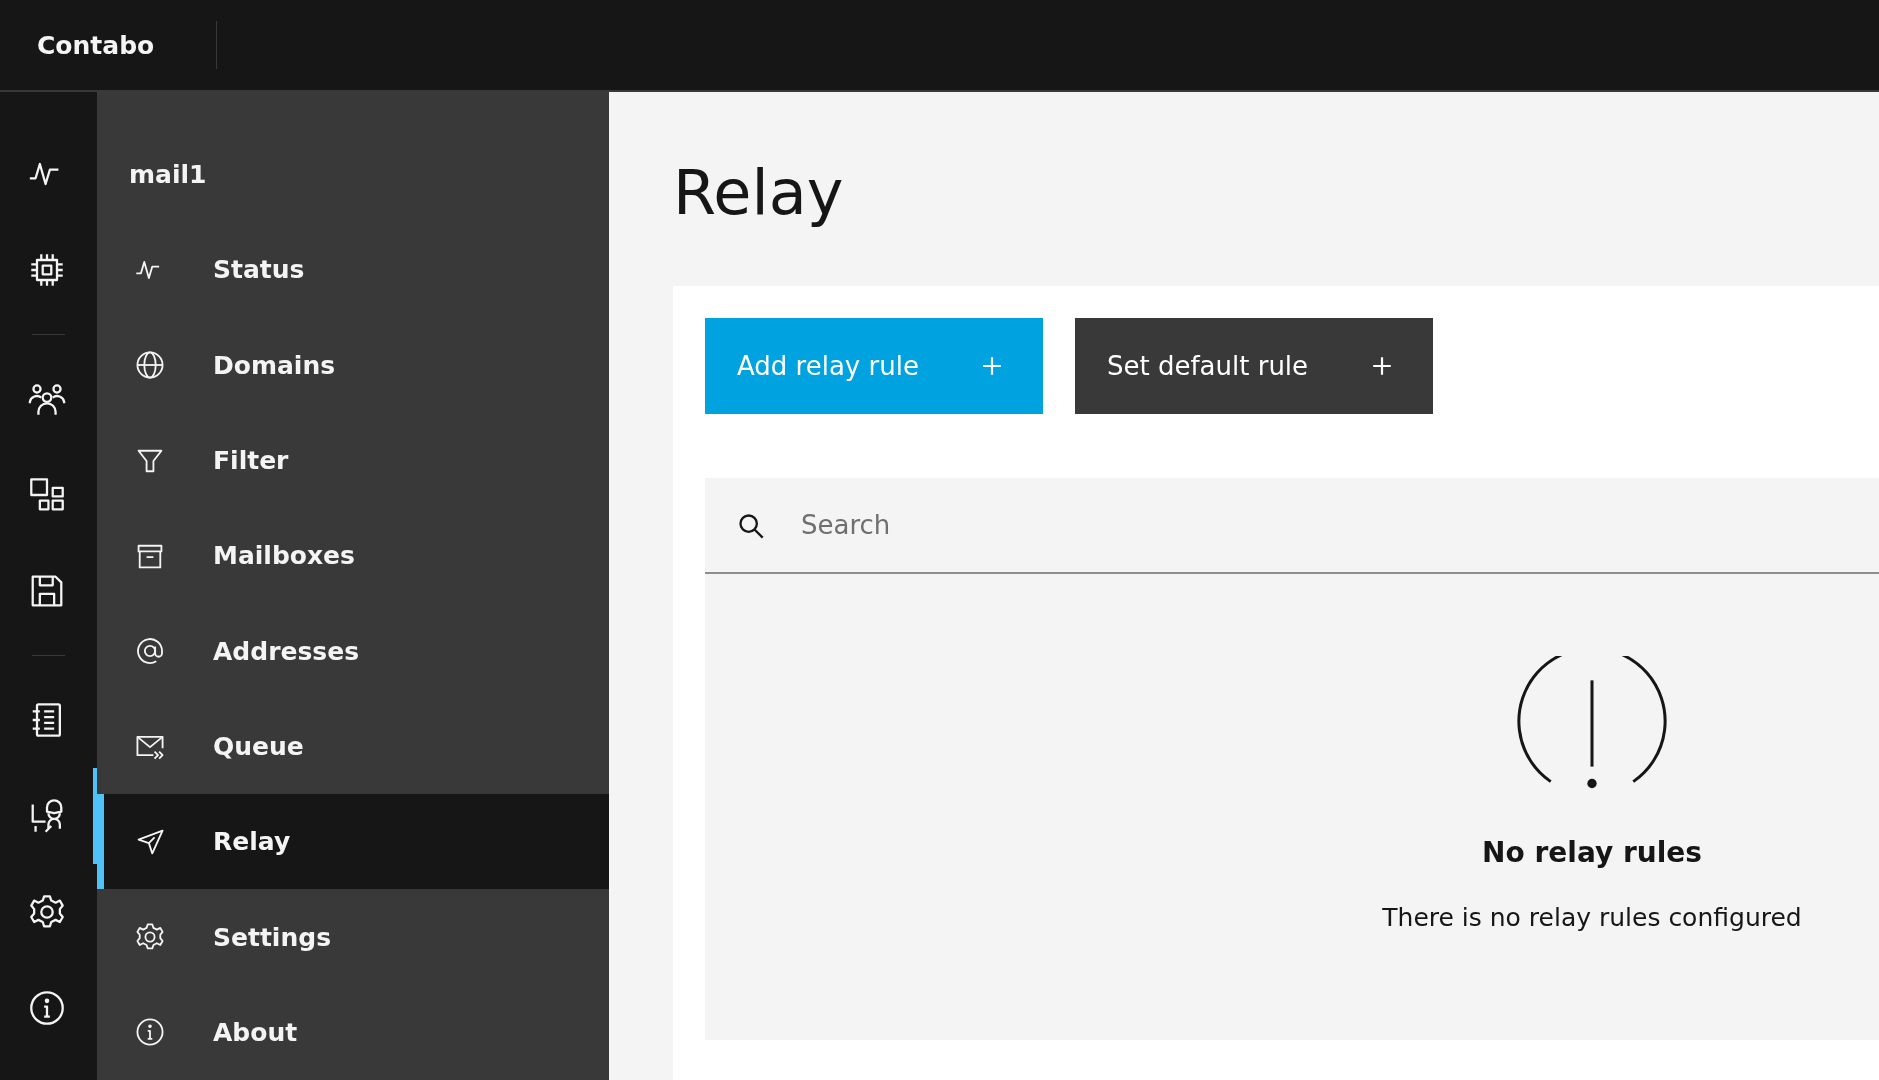 The image size is (1879, 1080). Describe the element at coordinates (353, 365) in the screenshot. I see `sidebar-item: Domains` at that location.